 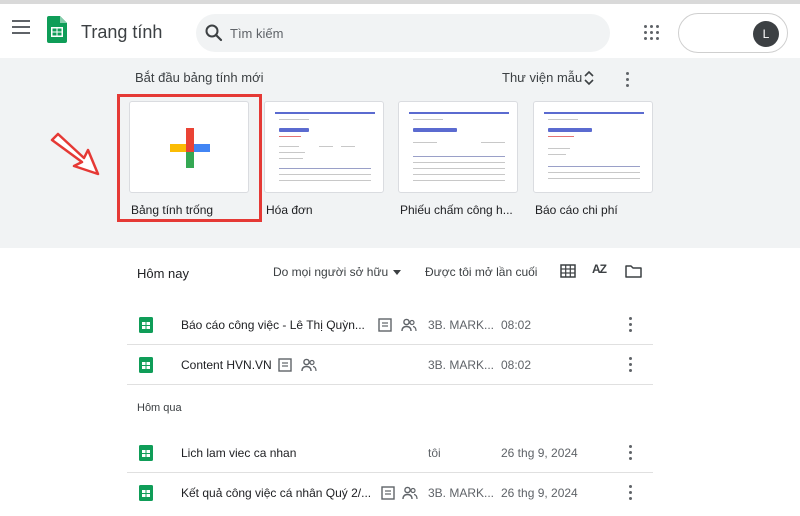 I want to click on template-invoice-label: Hóa đơn, so click(x=289, y=210).